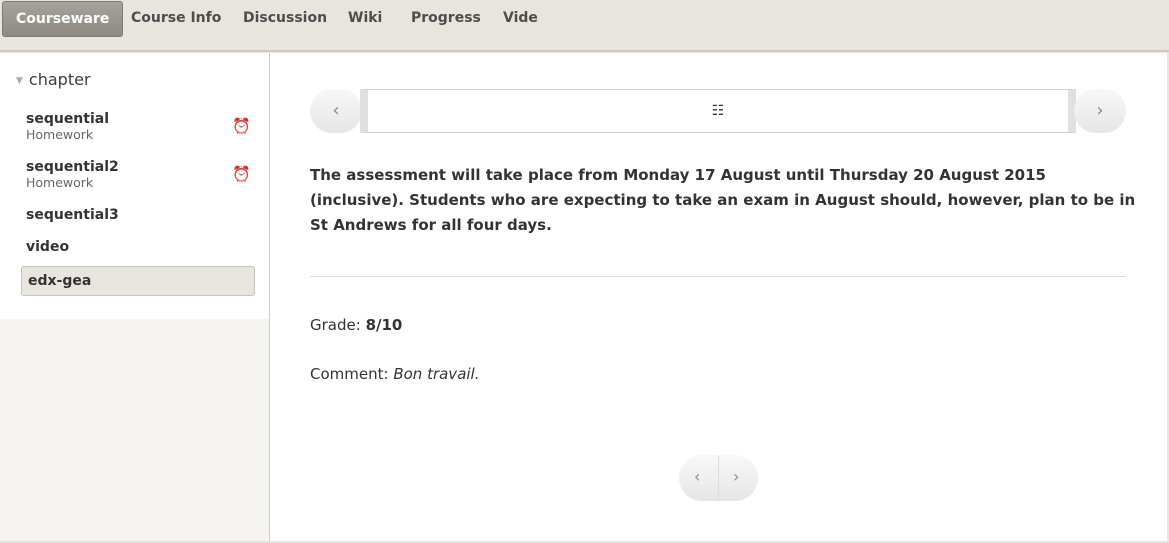 The height and width of the screenshot is (543, 1169). I want to click on prev-button: ‹, so click(336, 111).